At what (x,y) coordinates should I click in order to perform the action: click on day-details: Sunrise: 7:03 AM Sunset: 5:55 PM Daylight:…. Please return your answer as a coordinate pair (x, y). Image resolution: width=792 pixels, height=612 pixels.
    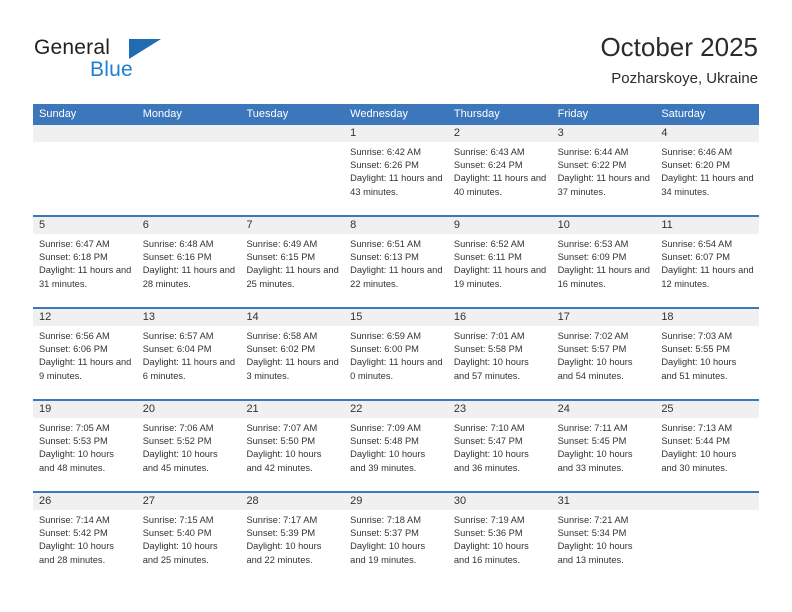
    Looking at the image, I should click on (707, 354).